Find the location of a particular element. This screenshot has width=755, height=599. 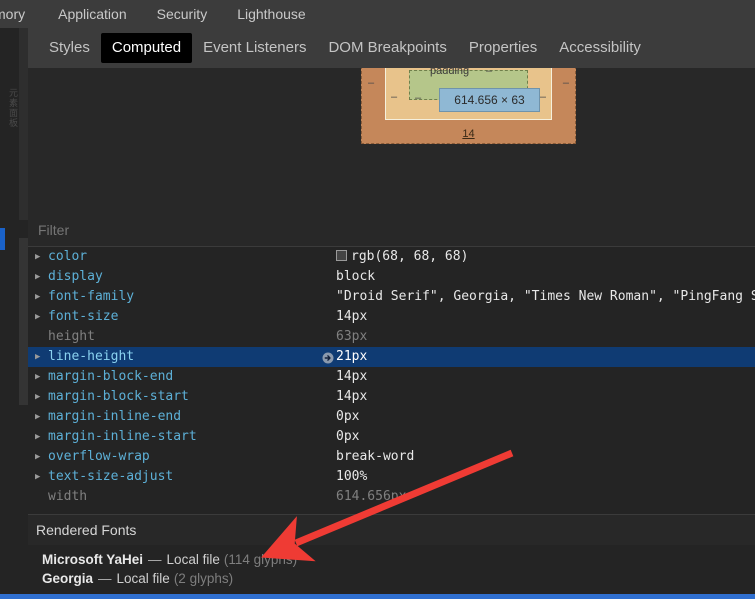

left-rail: 元素面板 is located at coordinates (14, 313).